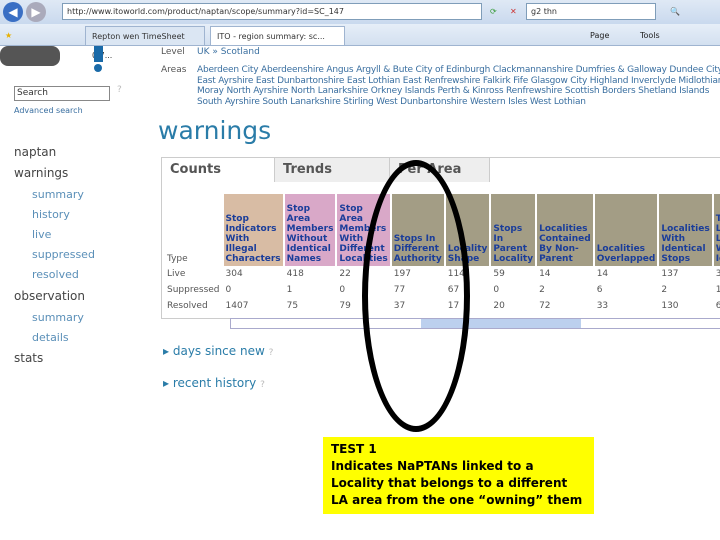  What do you see at coordinates (650, 35) in the screenshot?
I see `tools-menu: Tools` at bounding box center [650, 35].